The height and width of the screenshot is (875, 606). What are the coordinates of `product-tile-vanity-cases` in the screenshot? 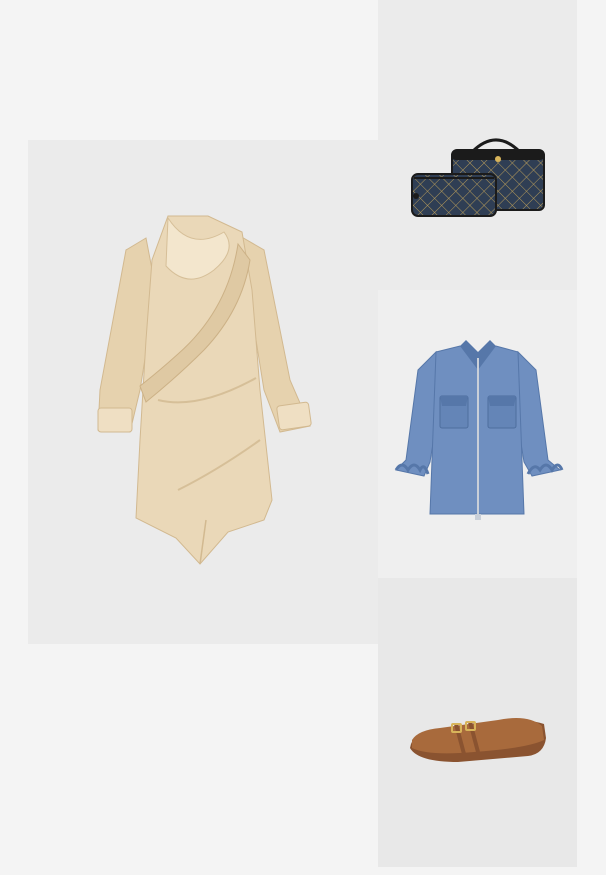 It's located at (477, 145).